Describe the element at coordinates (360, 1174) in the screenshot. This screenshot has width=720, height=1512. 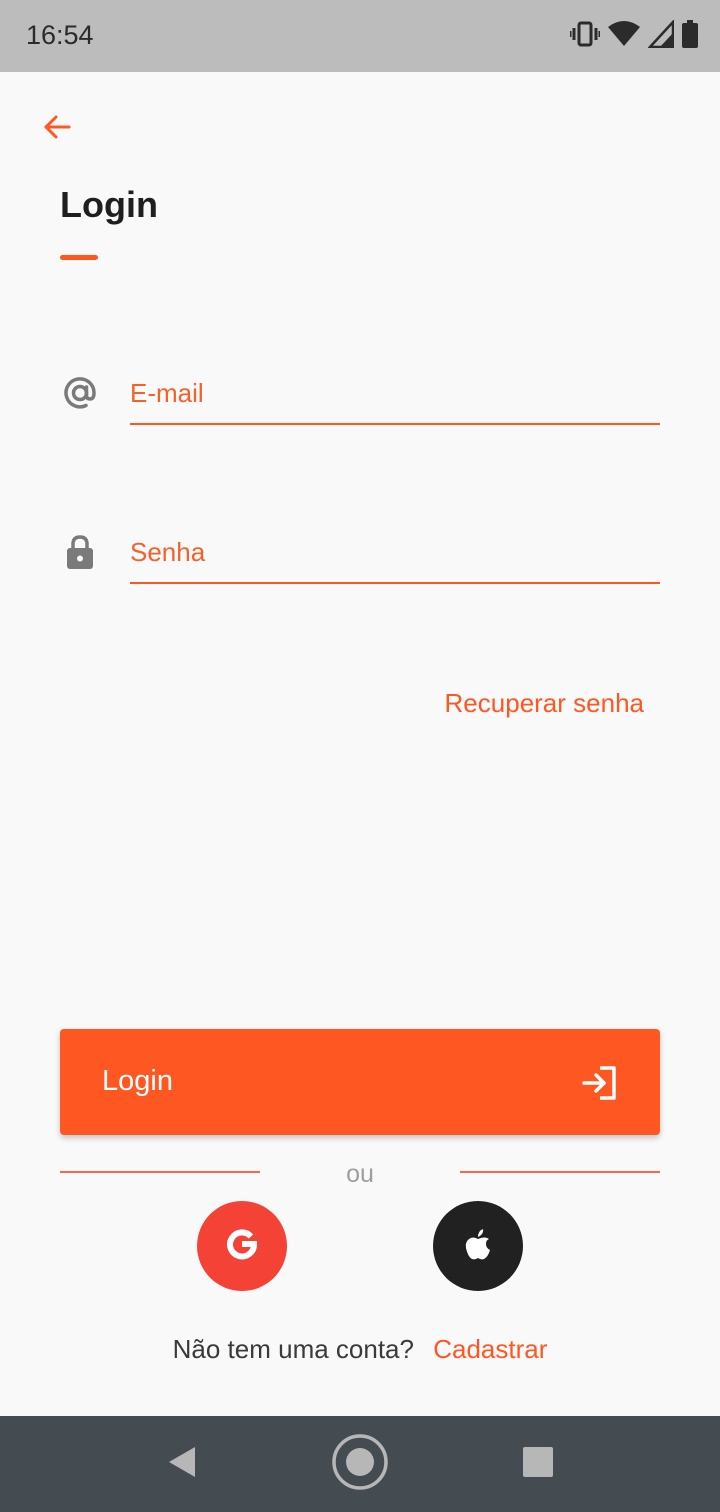
I see `divider-text: ou` at that location.